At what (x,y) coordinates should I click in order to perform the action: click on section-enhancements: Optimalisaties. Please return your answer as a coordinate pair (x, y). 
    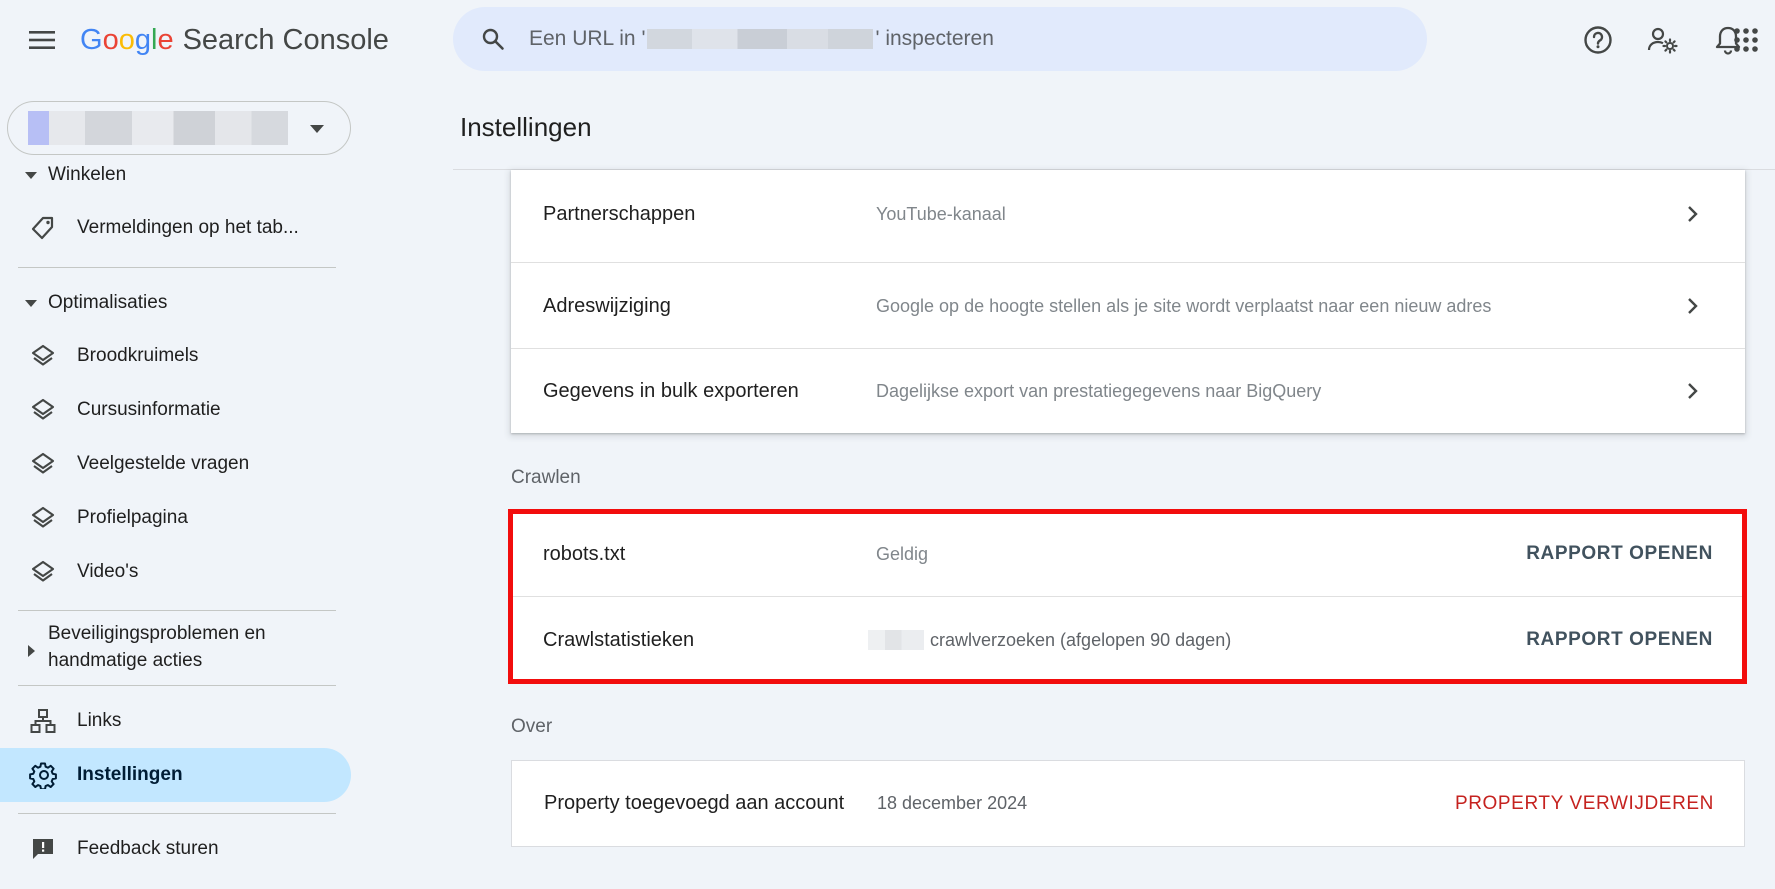
    Looking at the image, I should click on (83, 303).